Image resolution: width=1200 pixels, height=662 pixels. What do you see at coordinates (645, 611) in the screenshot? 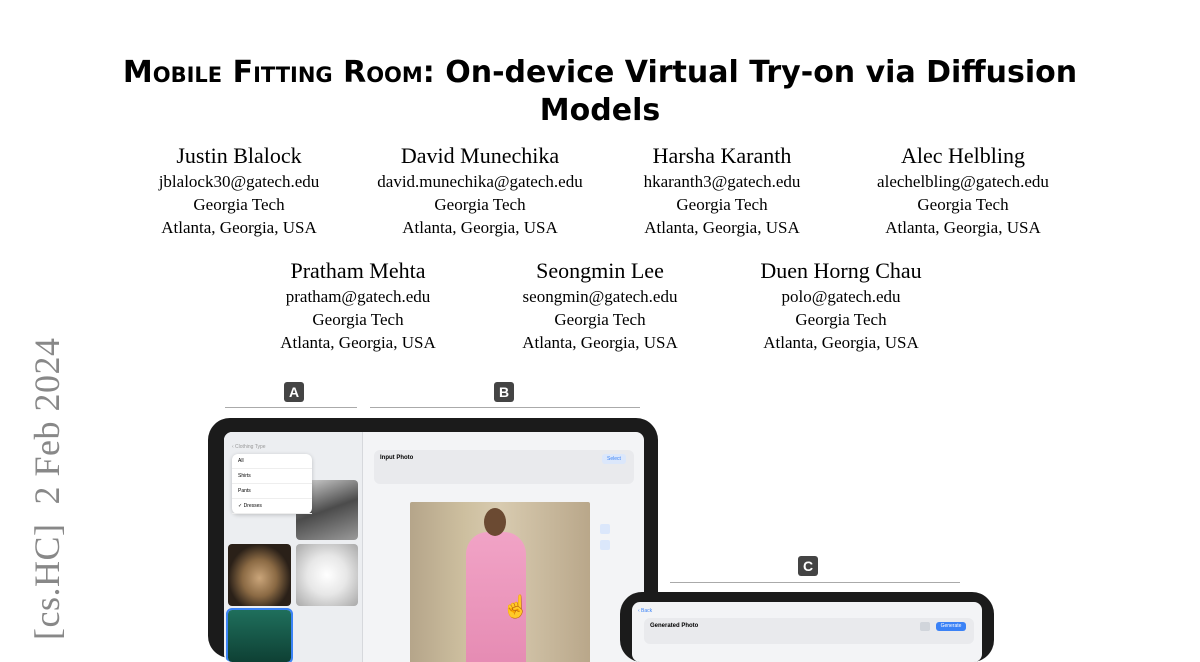
I see `back-link: ‹ Back` at bounding box center [645, 611].